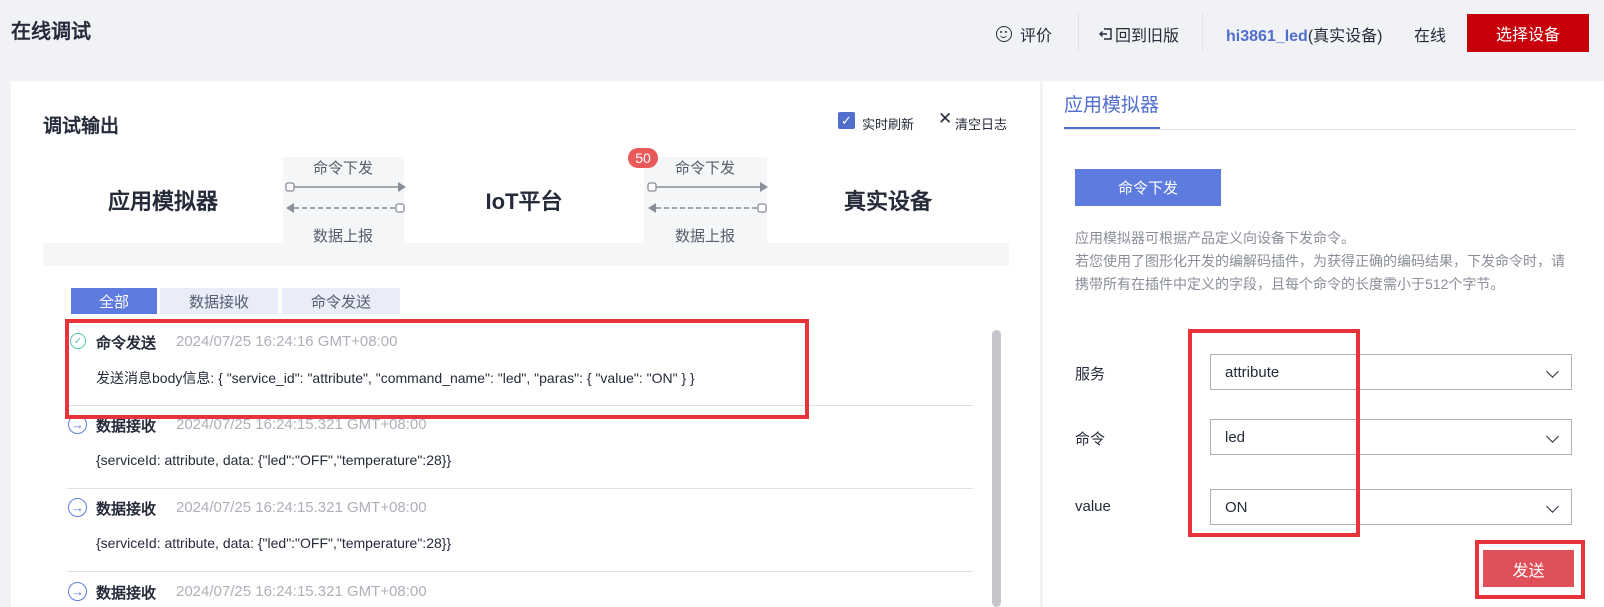 The width and height of the screenshot is (1604, 607). Describe the element at coordinates (707, 197) in the screenshot. I see `flow-arrows-right` at that location.